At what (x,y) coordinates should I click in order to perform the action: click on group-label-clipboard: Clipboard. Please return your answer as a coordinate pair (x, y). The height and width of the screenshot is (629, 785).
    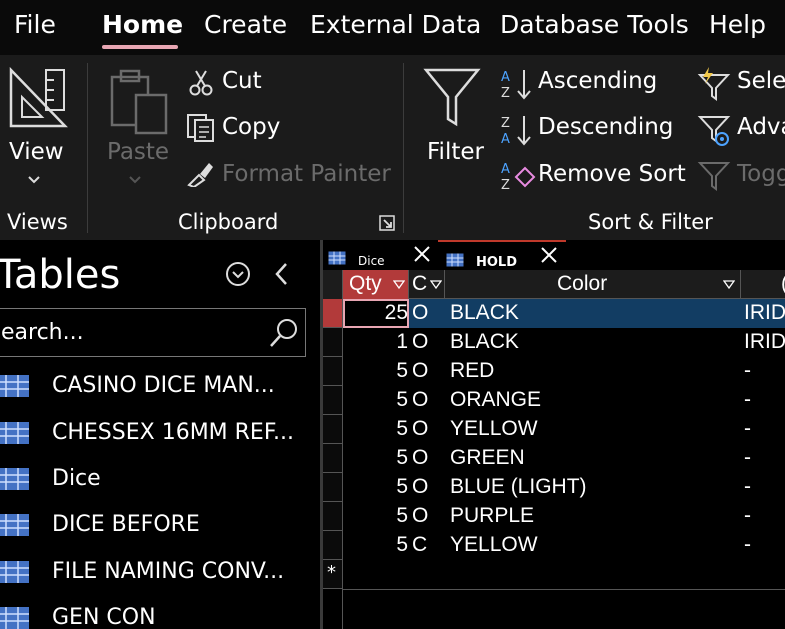
    Looking at the image, I should click on (228, 222).